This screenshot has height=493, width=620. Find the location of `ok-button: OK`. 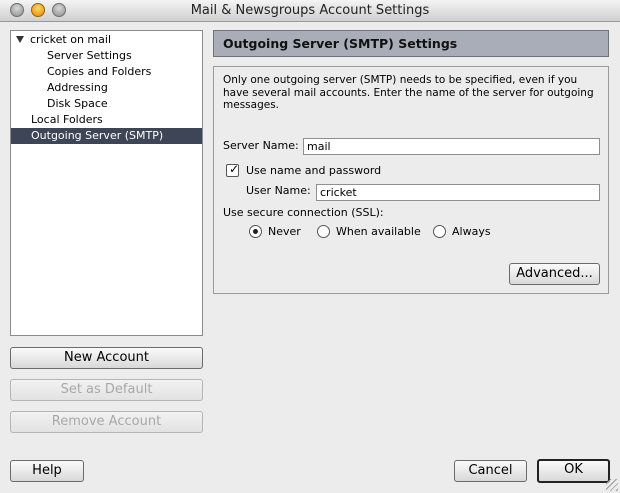

ok-button: OK is located at coordinates (573, 471).